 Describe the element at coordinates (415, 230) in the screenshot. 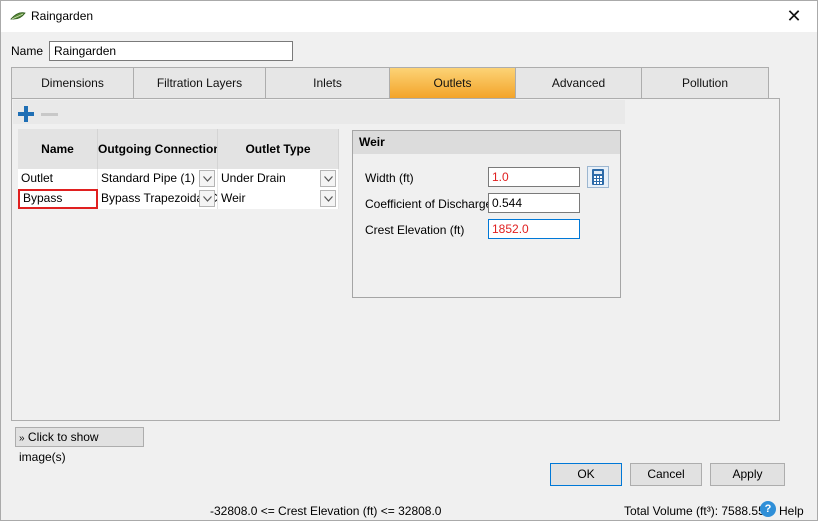

I see `crest-elevation-label: Crest Elevation (ft)` at that location.